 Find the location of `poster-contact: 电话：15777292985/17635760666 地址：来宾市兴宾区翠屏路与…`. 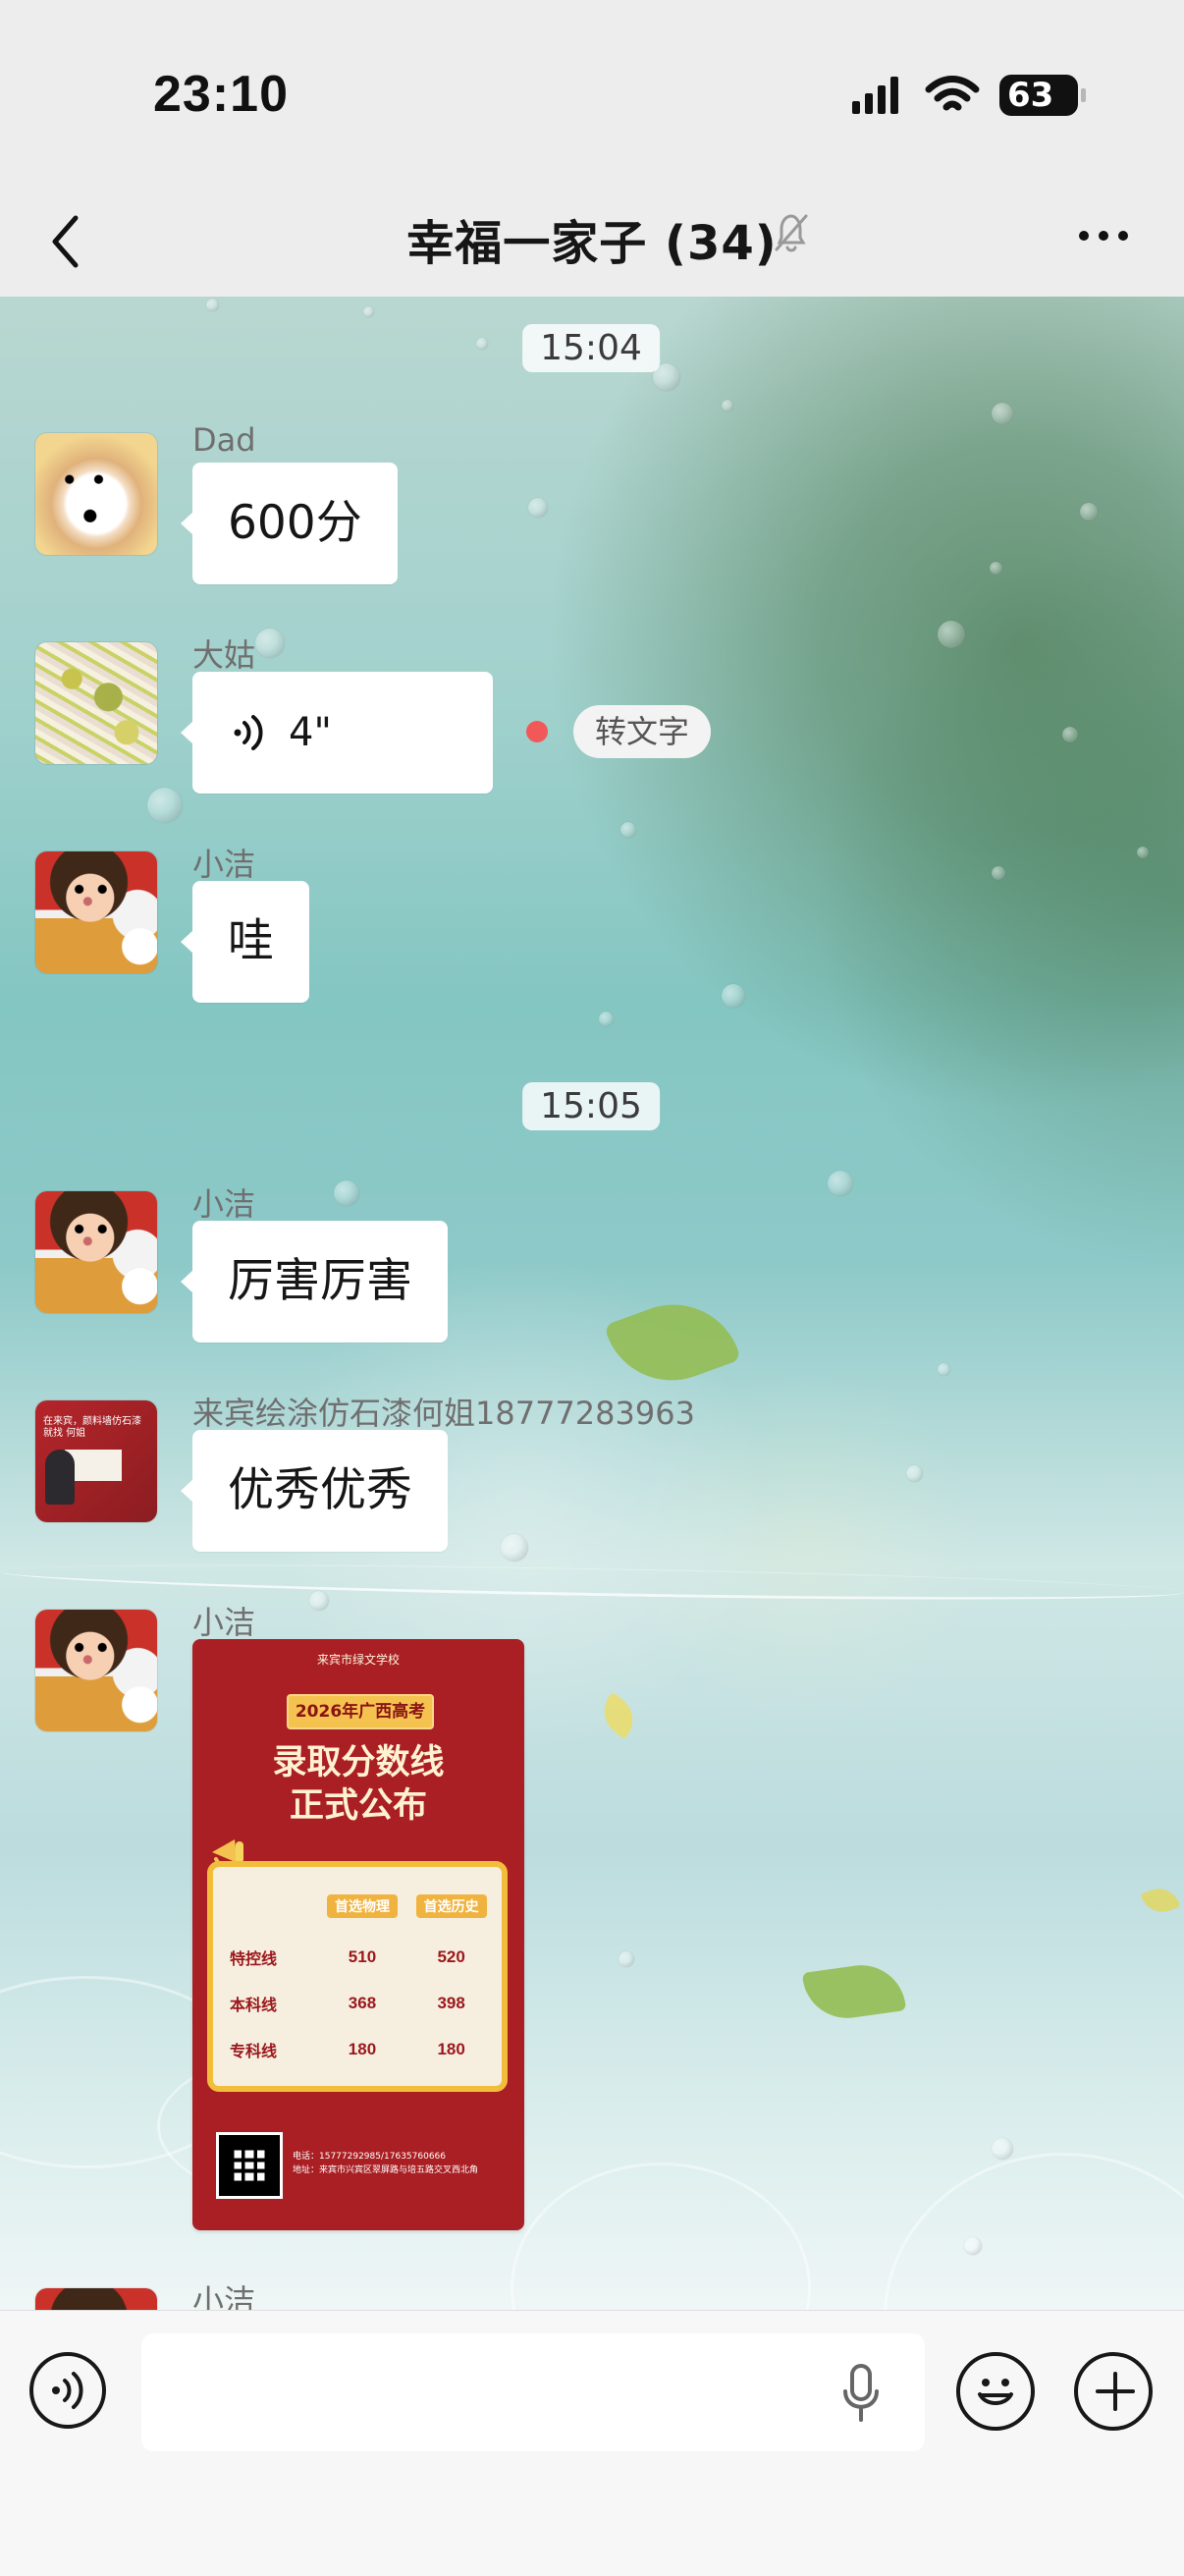

poster-contact: 电话：15777292985/17635760666 地址：来宾市兴宾区翠屏路与… is located at coordinates (402, 2163).